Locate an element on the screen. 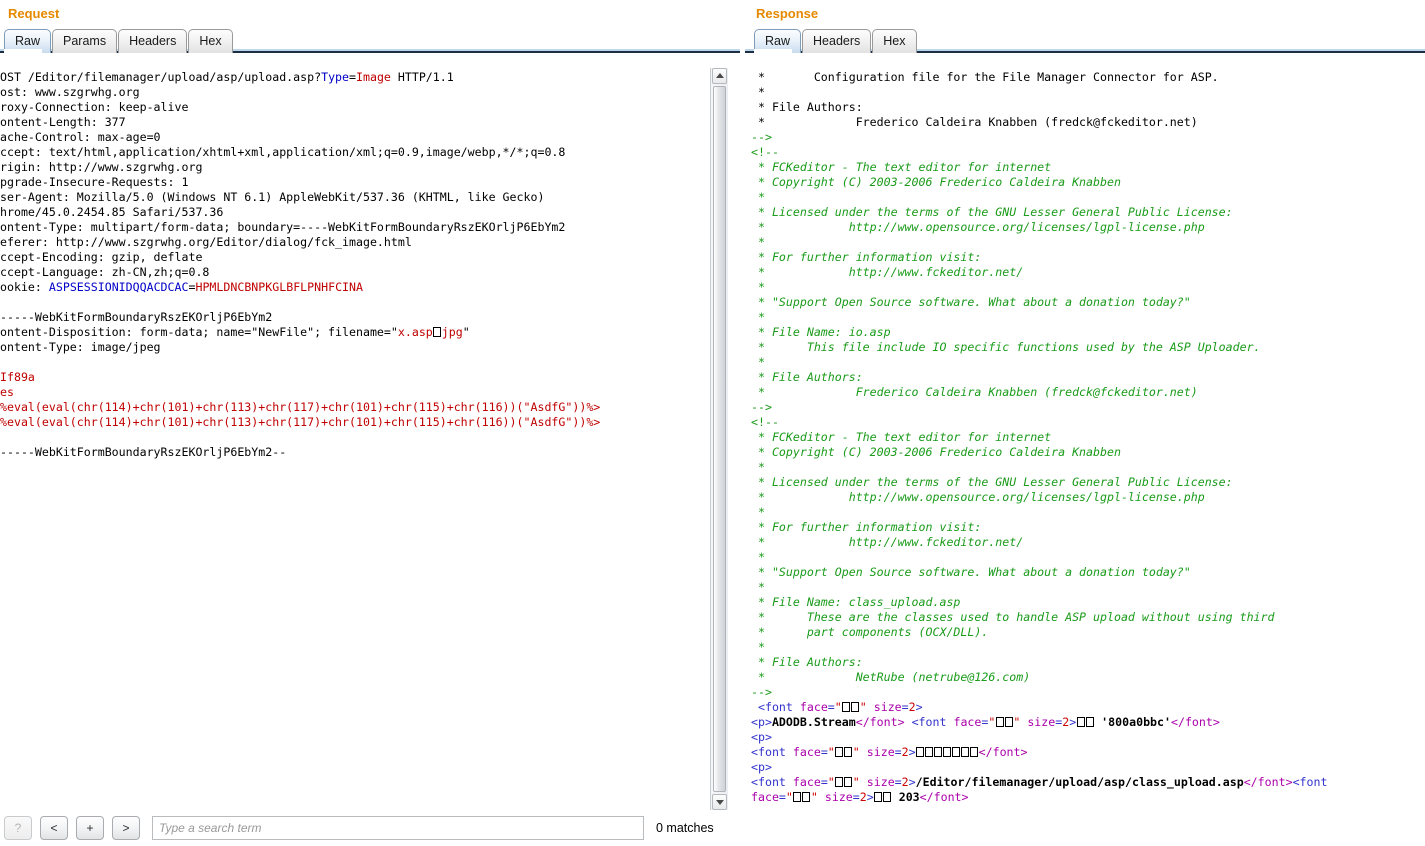 The image size is (1425, 846). request-tab-headers: Headers is located at coordinates (153, 41).